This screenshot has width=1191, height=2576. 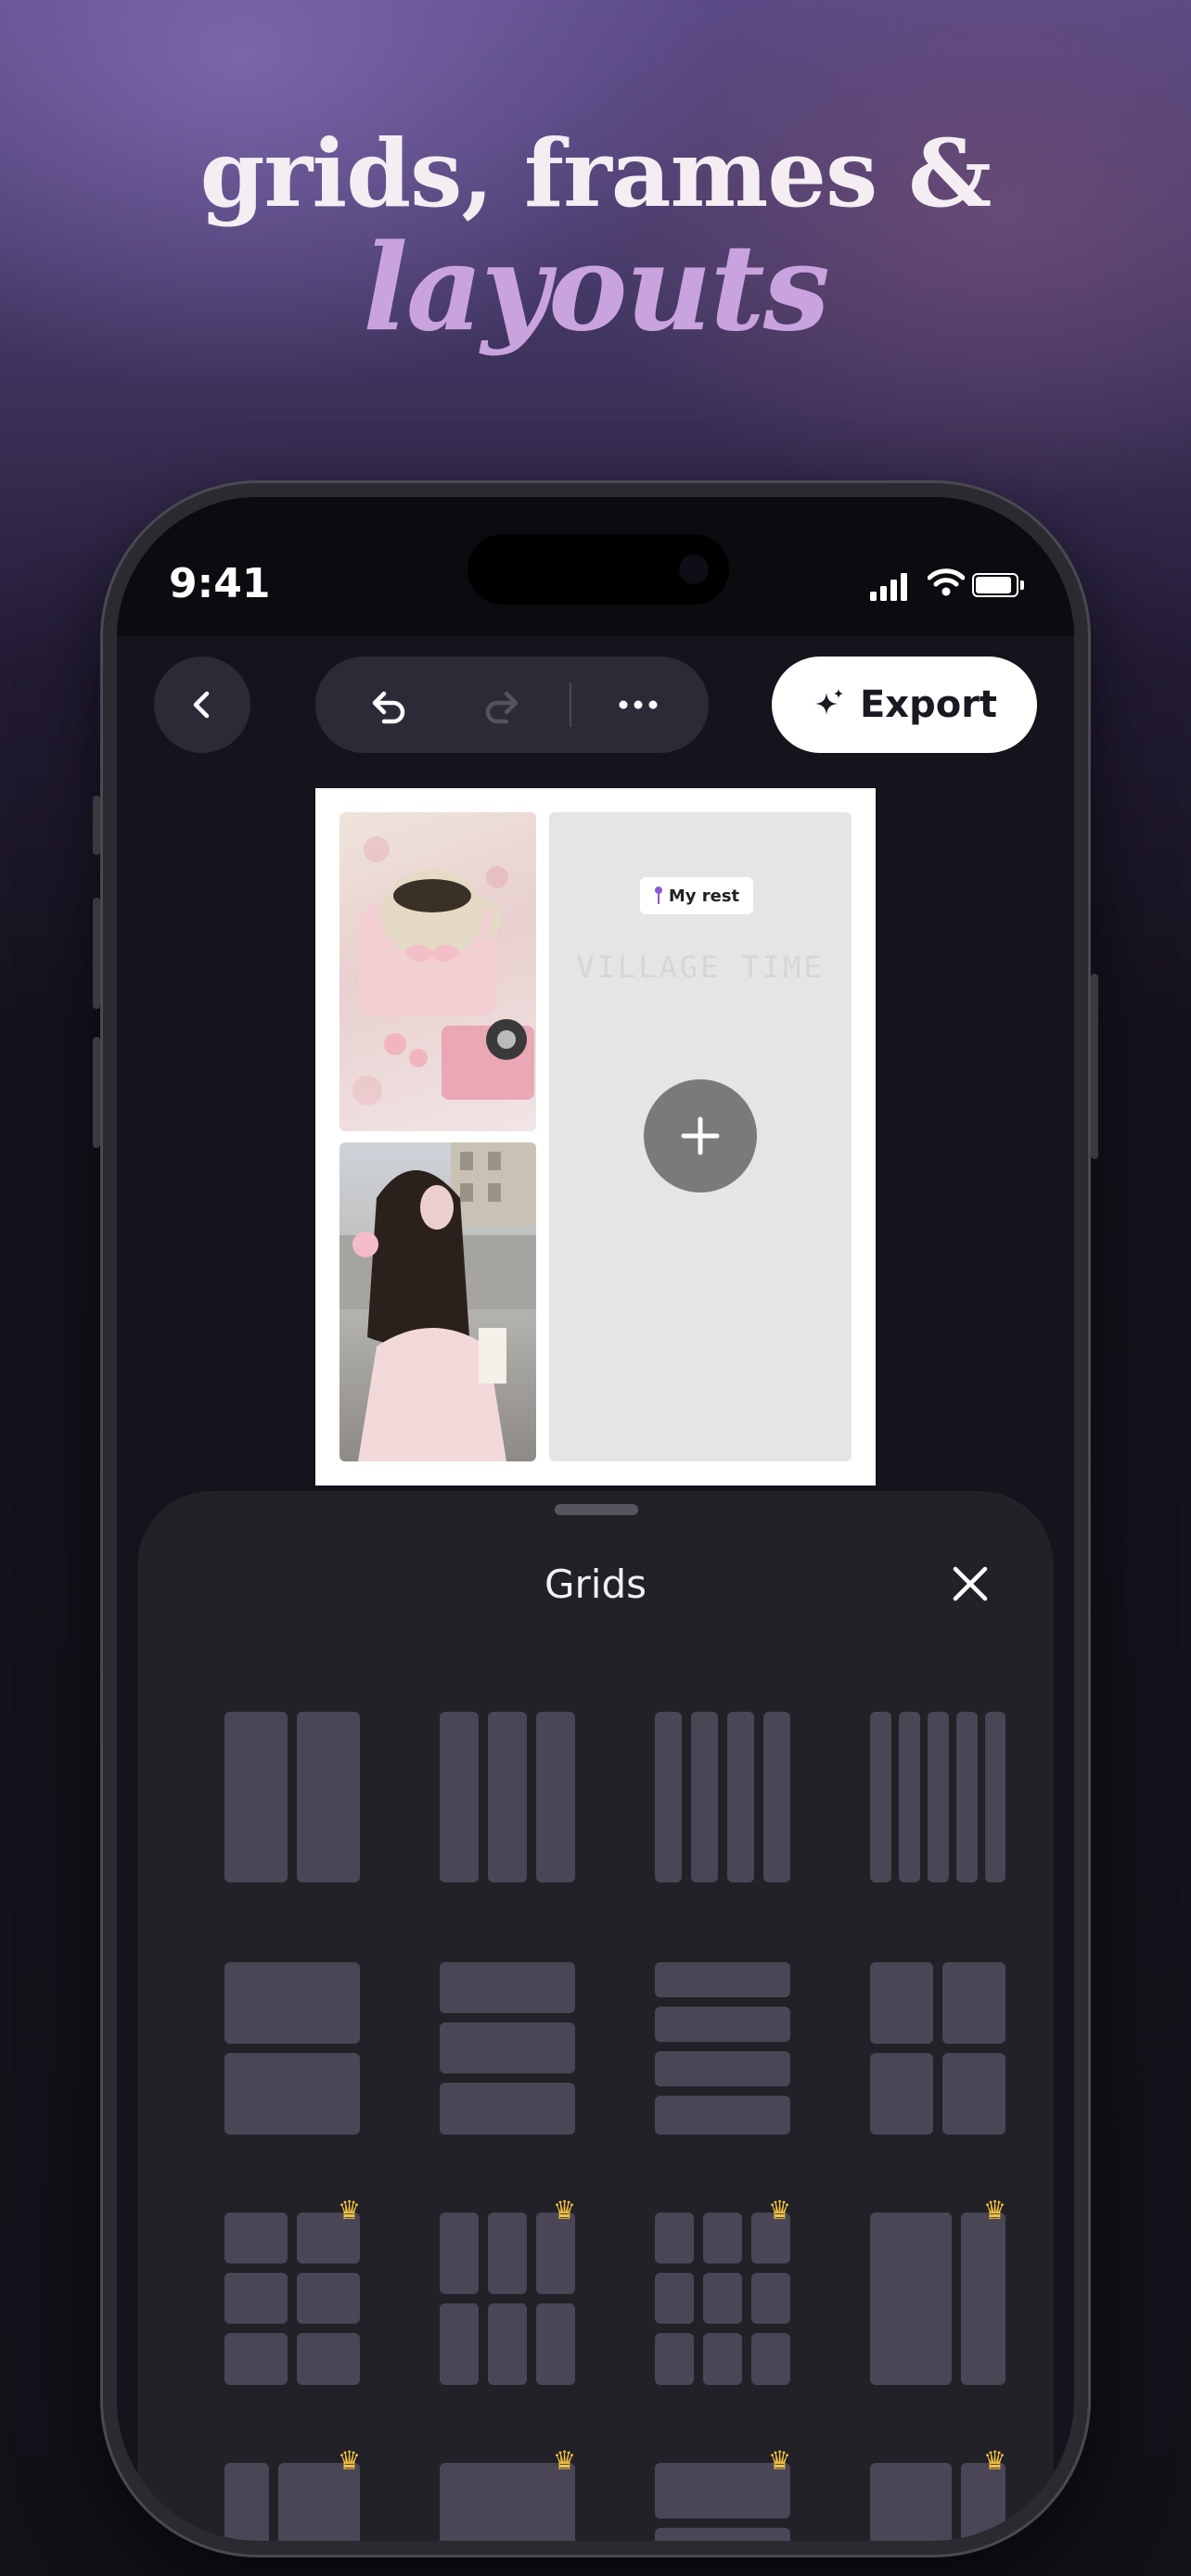 I want to click on photo-cell-top, so click(x=437, y=971).